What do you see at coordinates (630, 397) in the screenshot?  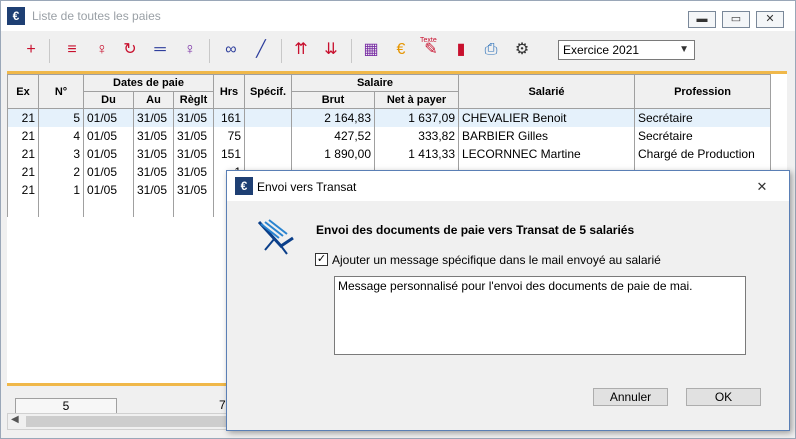 I see `cancel-button: Annuler` at bounding box center [630, 397].